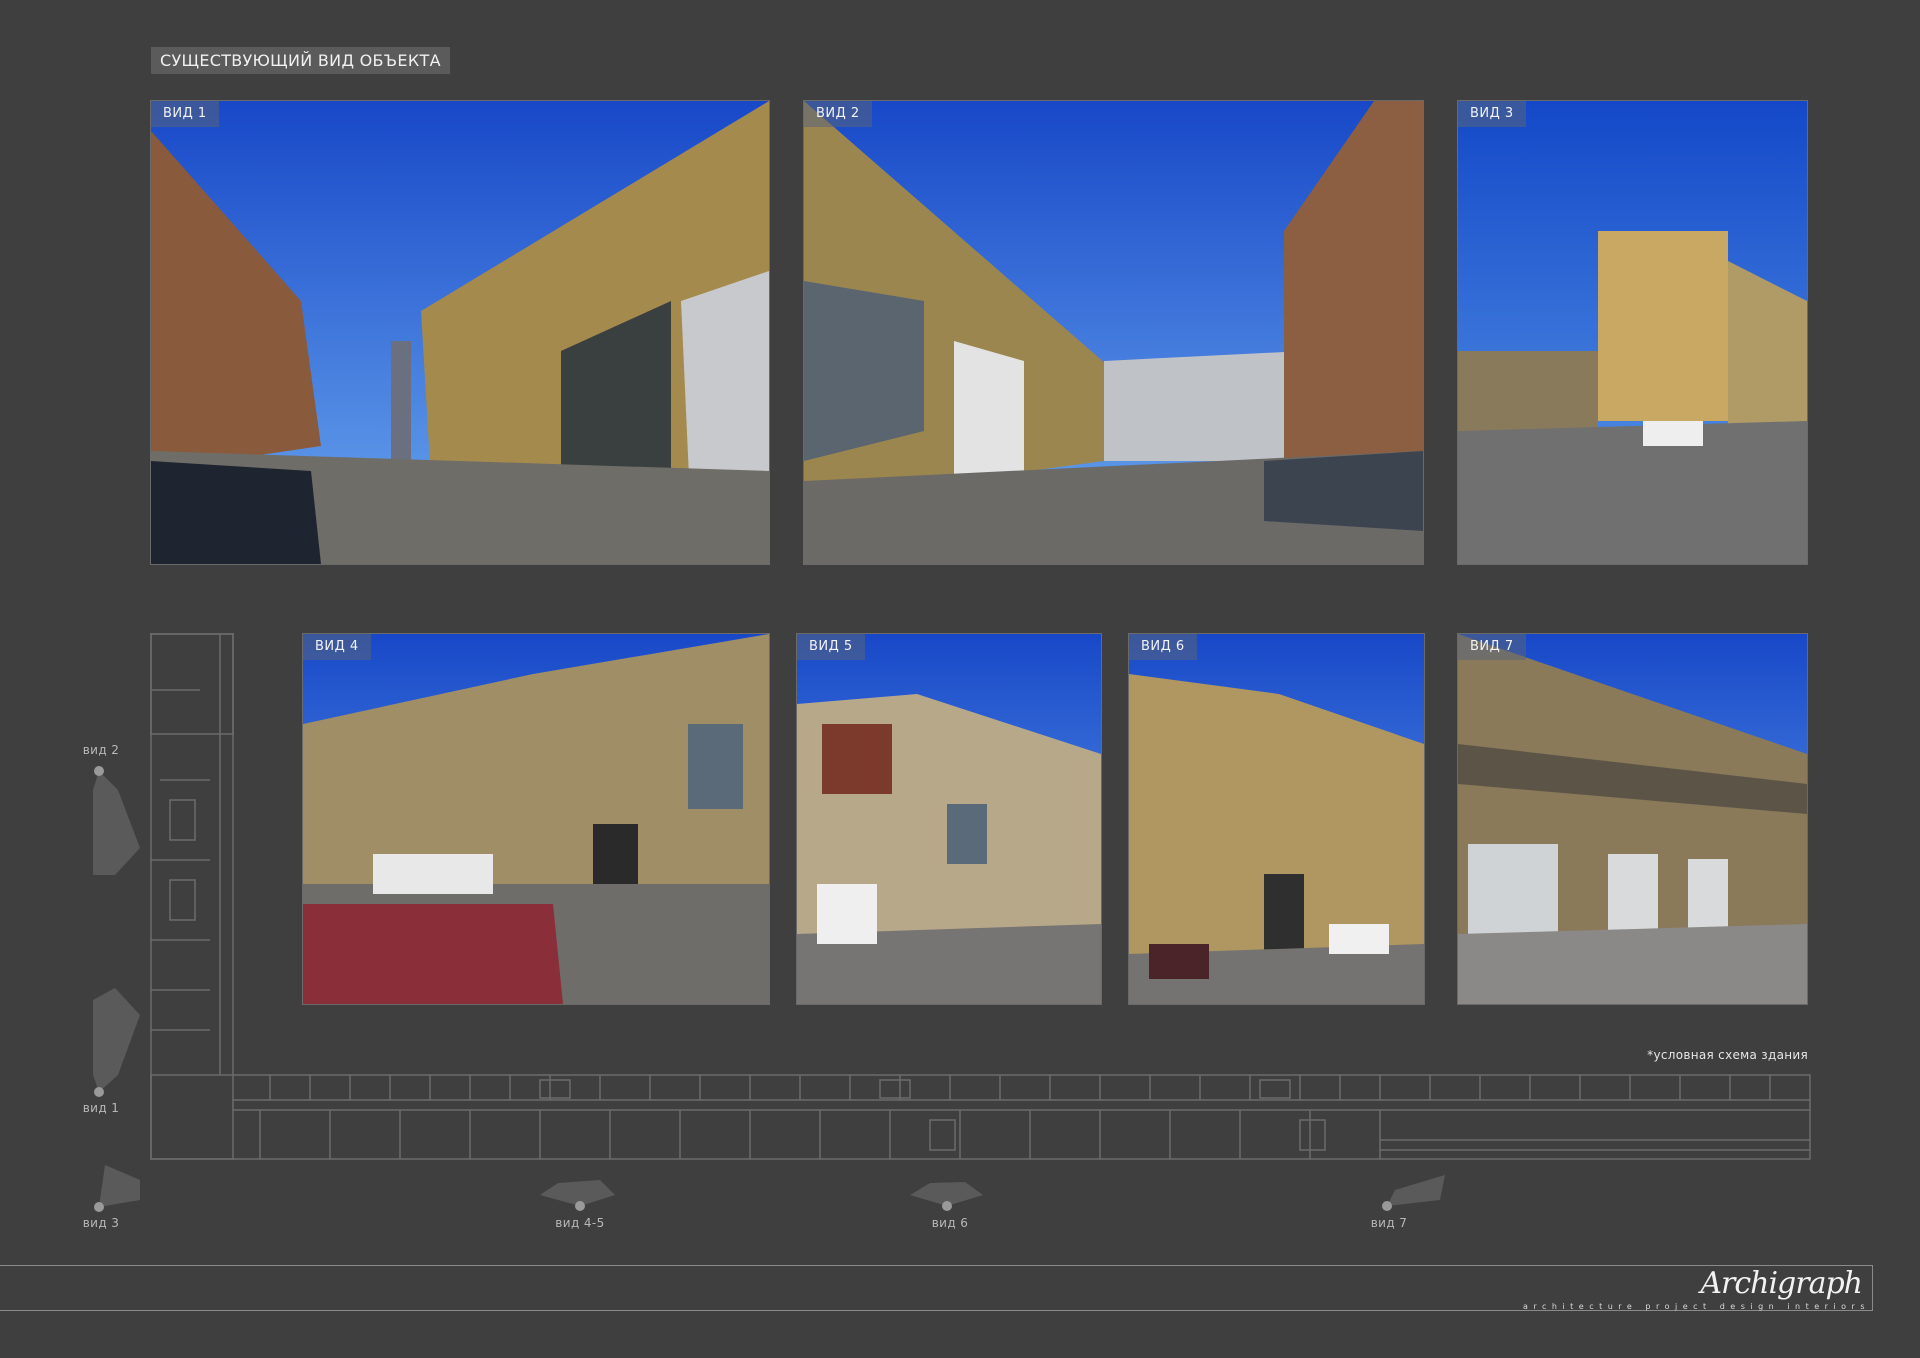 The height and width of the screenshot is (1358, 1920). I want to click on scheme-note: *условная схема здания, so click(1727, 1055).